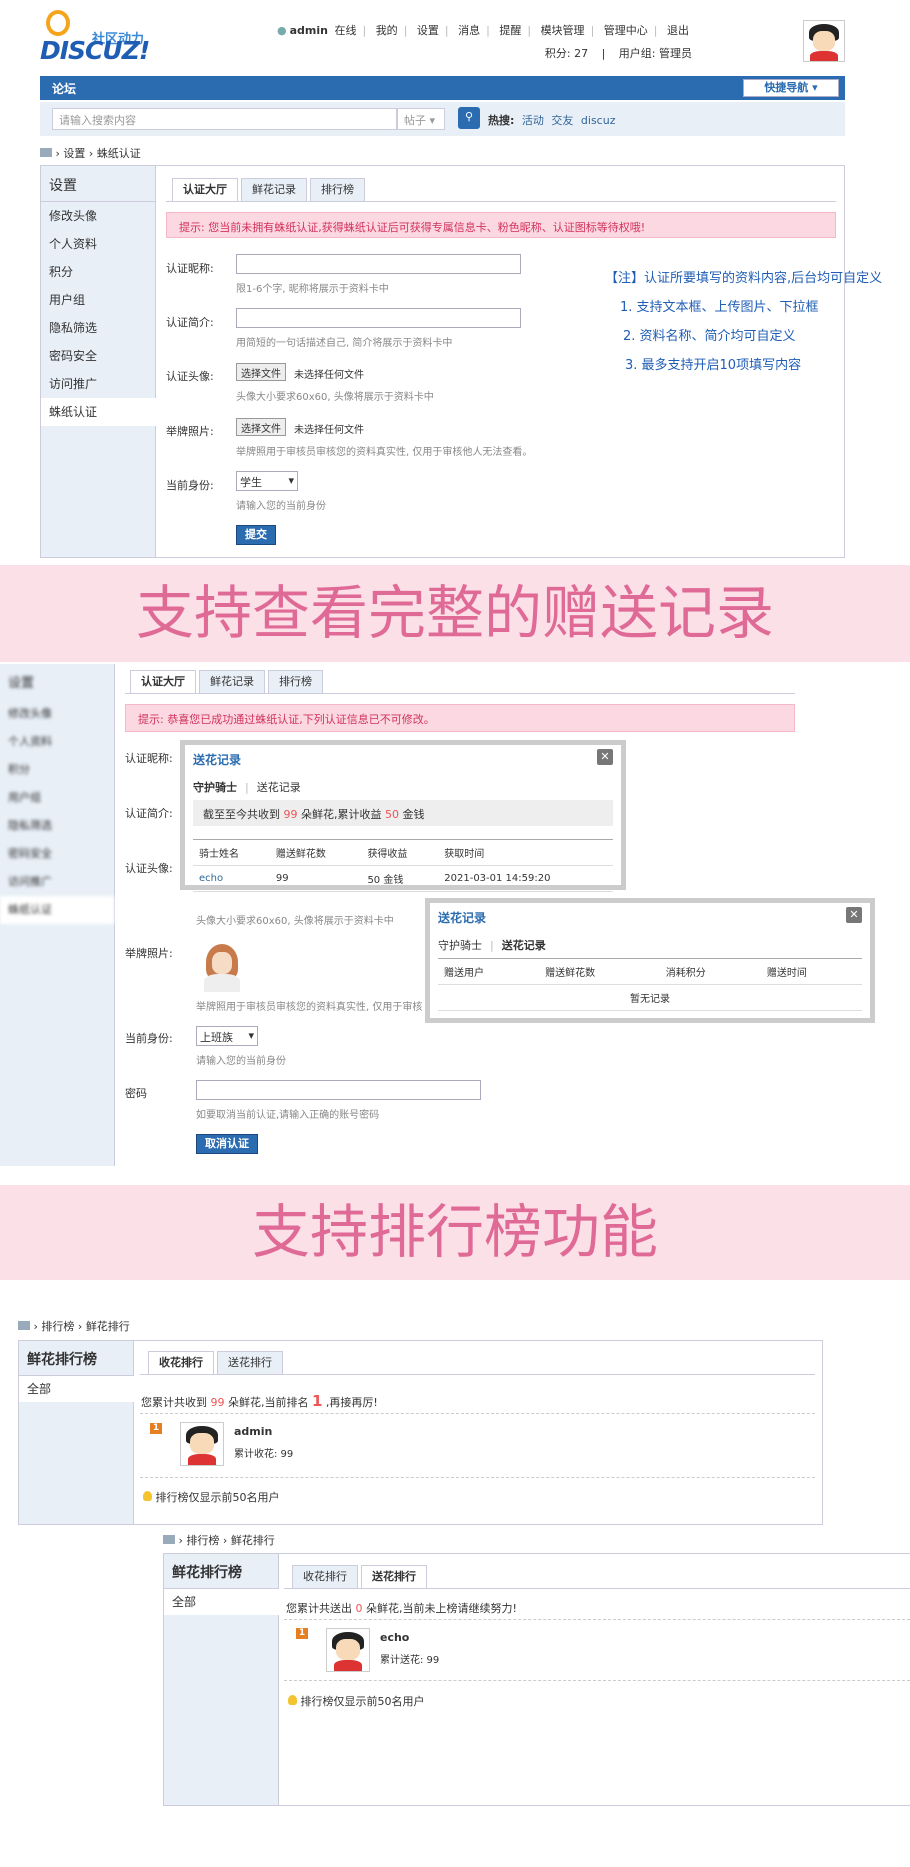  What do you see at coordinates (98, 328) in the screenshot?
I see `sidebar-item-privacy: 隐私筛选` at bounding box center [98, 328].